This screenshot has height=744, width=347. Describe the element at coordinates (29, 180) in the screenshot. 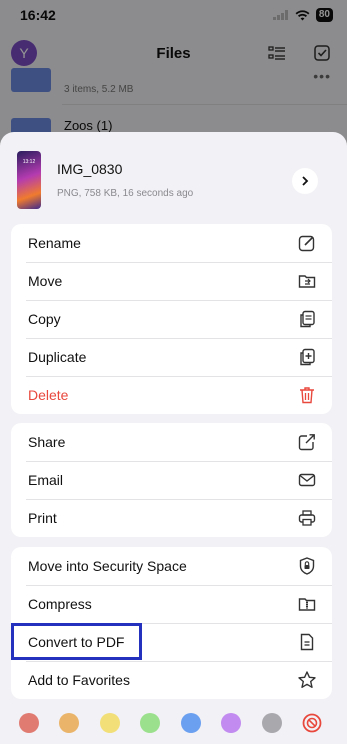

I see `file-thumbnail: 13:12` at that location.